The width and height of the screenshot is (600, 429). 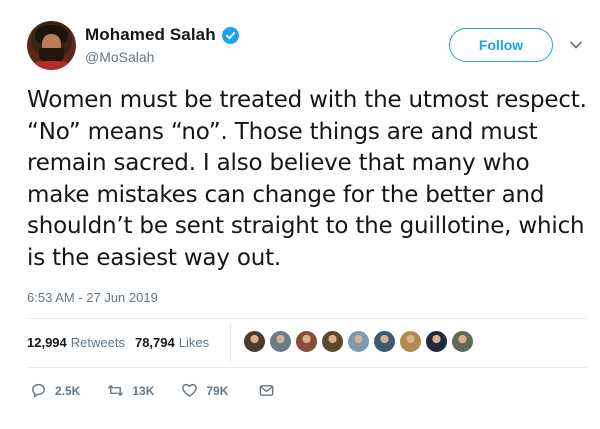 I want to click on user-name-row: Mohamed Salah, so click(x=162, y=35).